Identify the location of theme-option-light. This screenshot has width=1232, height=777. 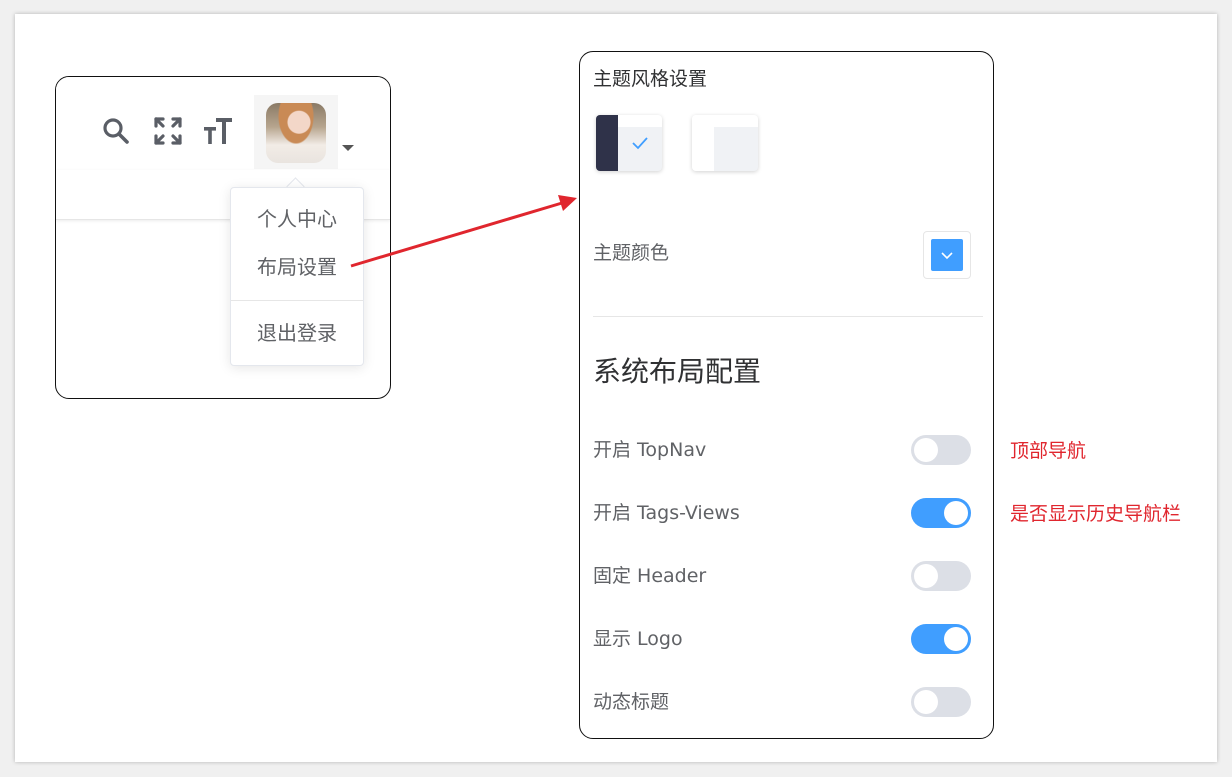
(725, 143).